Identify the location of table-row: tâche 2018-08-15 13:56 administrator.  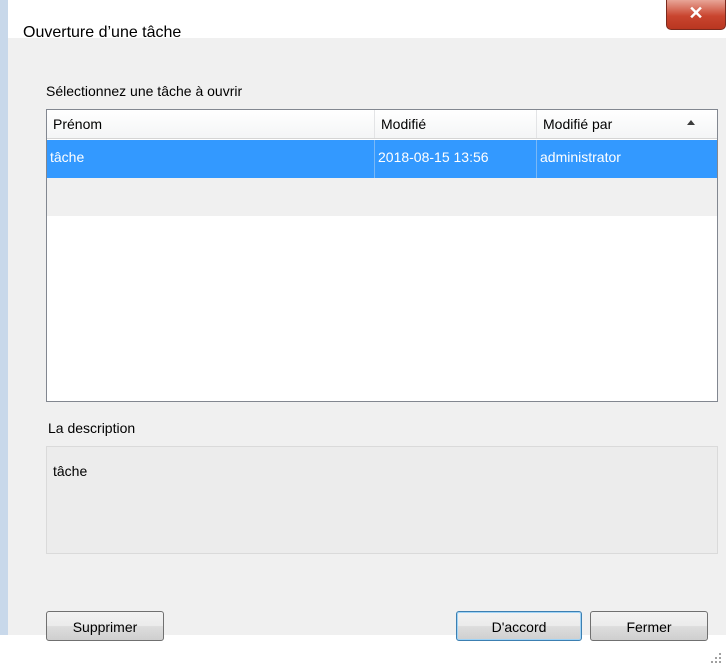
(382, 159).